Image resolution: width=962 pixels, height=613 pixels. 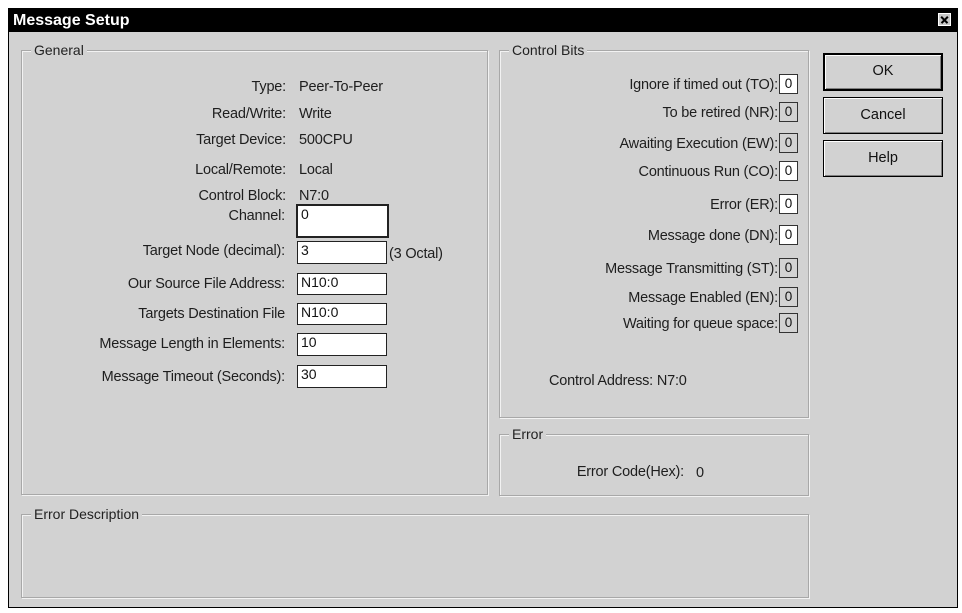 I want to click on message-timeout-label: Message Timeout (Seconds):, so click(x=193, y=377).